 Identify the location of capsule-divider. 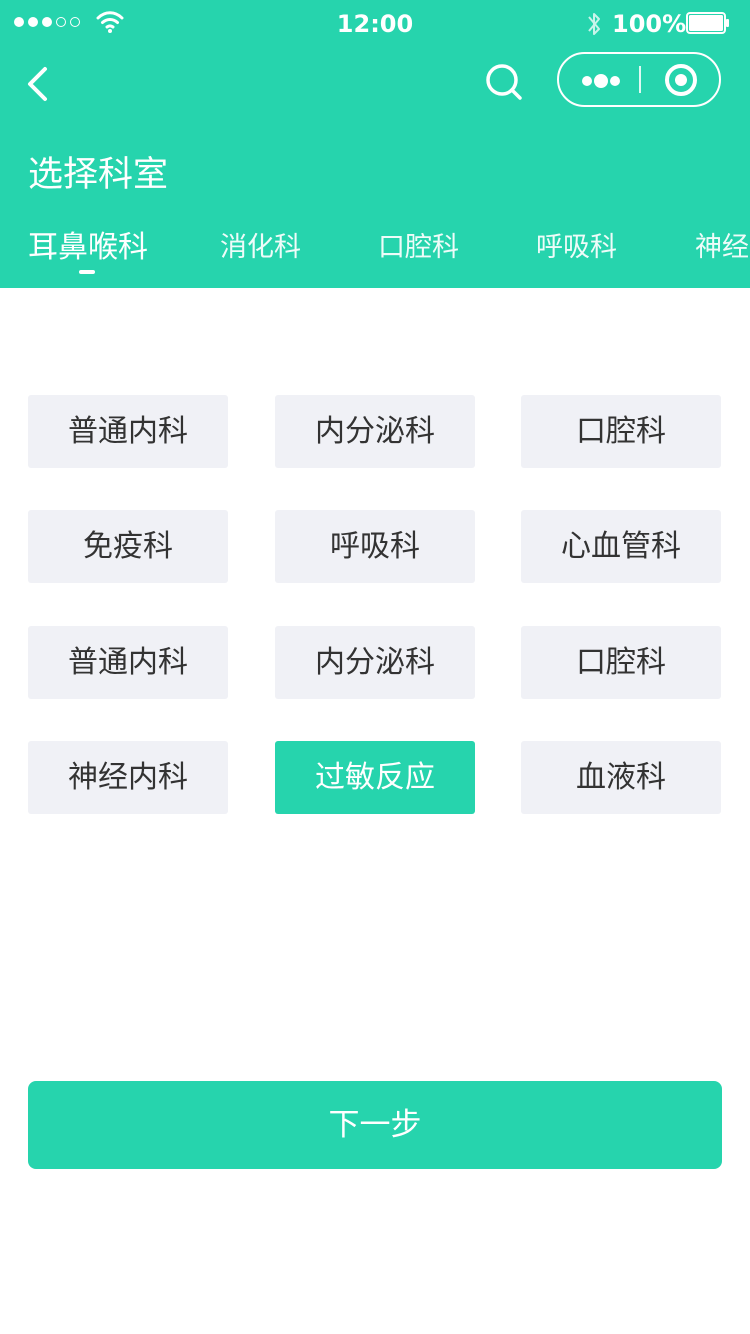
(640, 79).